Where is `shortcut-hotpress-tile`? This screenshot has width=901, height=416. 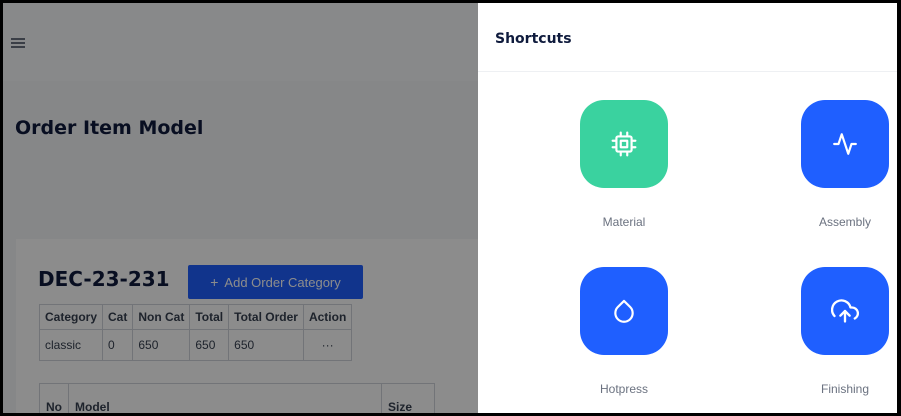 shortcut-hotpress-tile is located at coordinates (624, 311).